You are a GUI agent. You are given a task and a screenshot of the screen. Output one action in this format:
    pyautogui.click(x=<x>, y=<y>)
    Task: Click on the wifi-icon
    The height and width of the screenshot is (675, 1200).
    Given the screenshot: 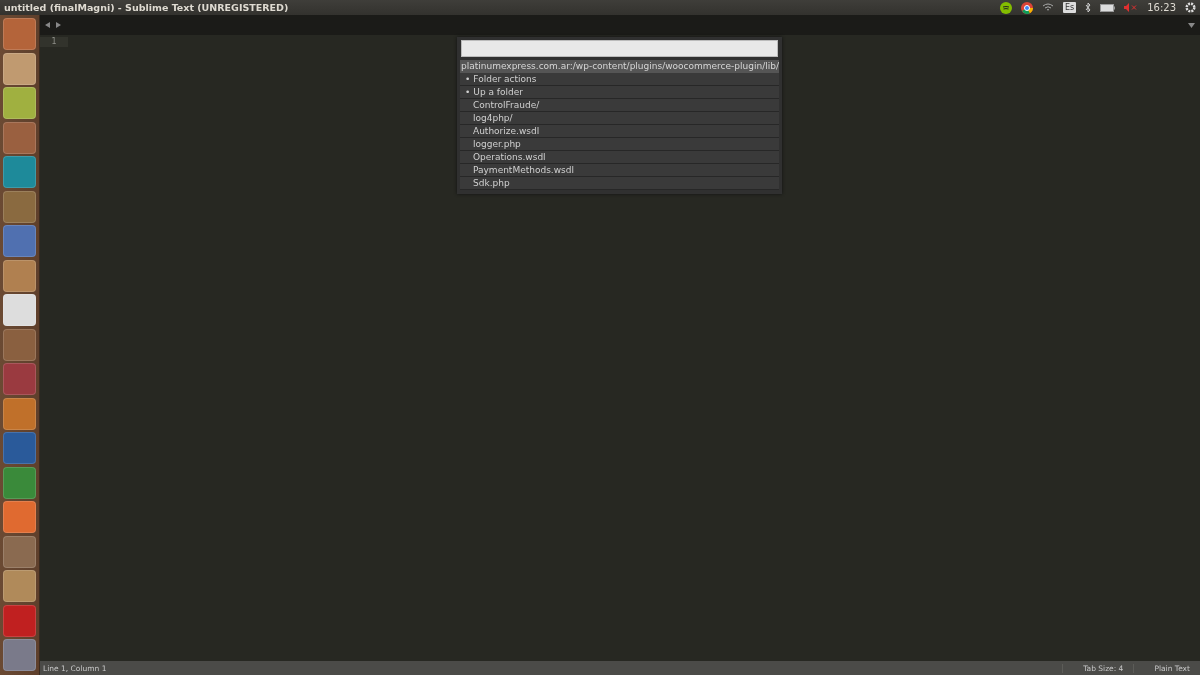 What is the action you would take?
    pyautogui.click(x=1047, y=7)
    